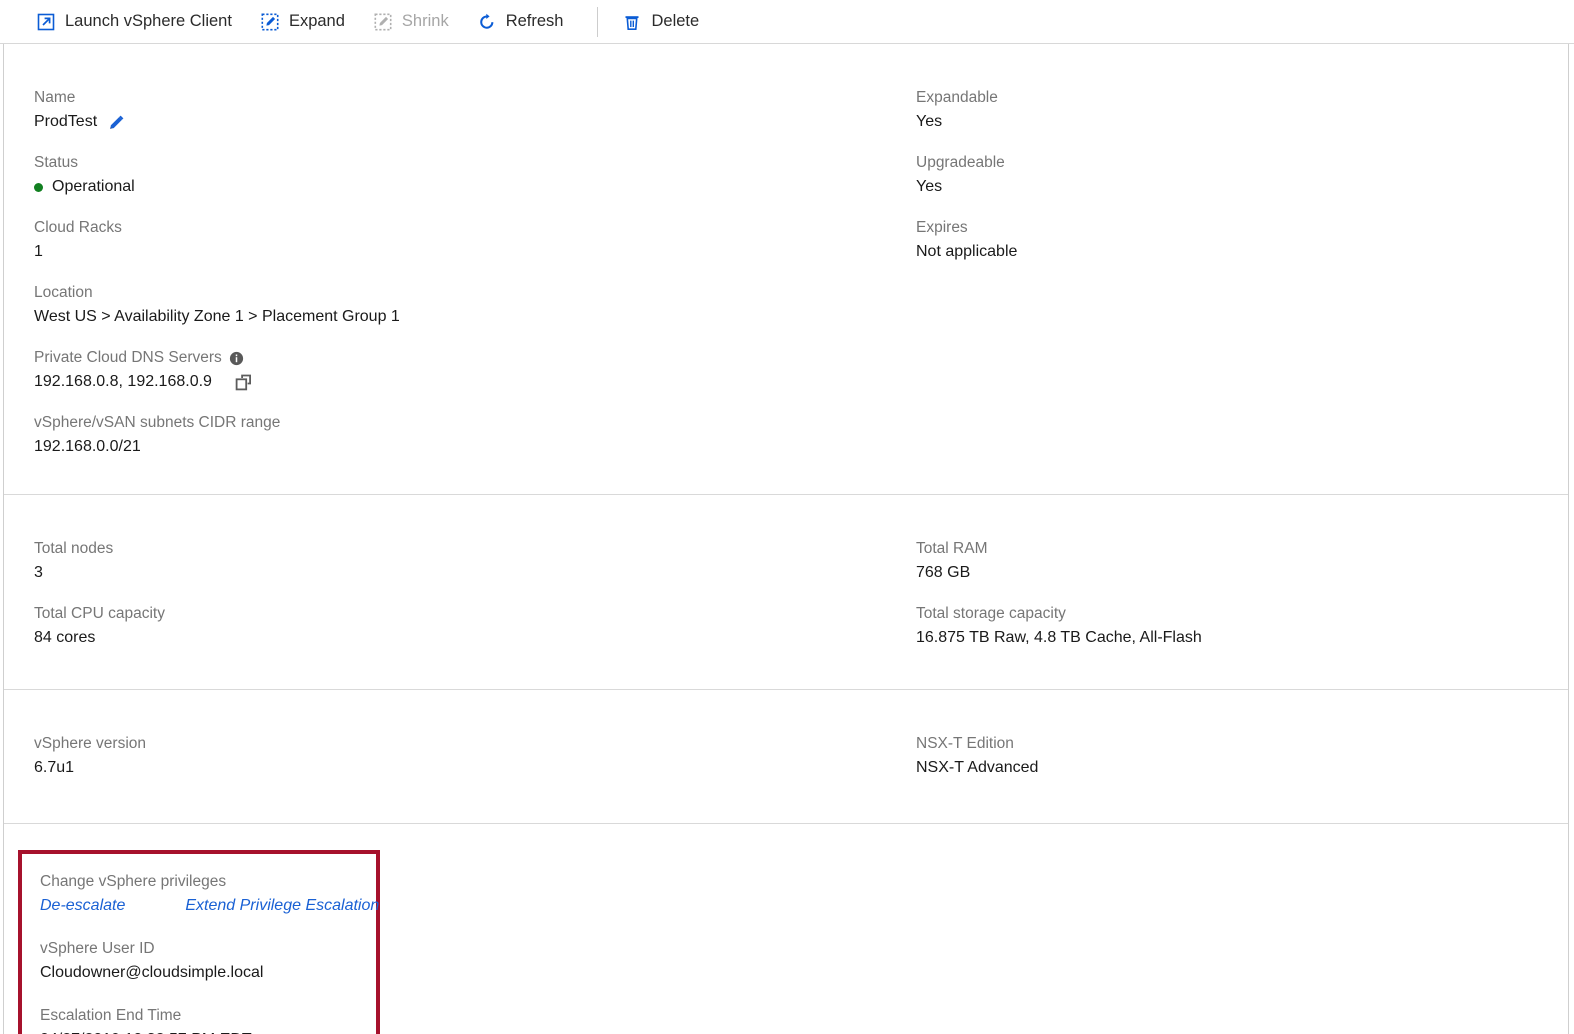 The height and width of the screenshot is (1034, 1574). Describe the element at coordinates (54, 767) in the screenshot. I see `vsphere-version-value: 6.7u1` at that location.